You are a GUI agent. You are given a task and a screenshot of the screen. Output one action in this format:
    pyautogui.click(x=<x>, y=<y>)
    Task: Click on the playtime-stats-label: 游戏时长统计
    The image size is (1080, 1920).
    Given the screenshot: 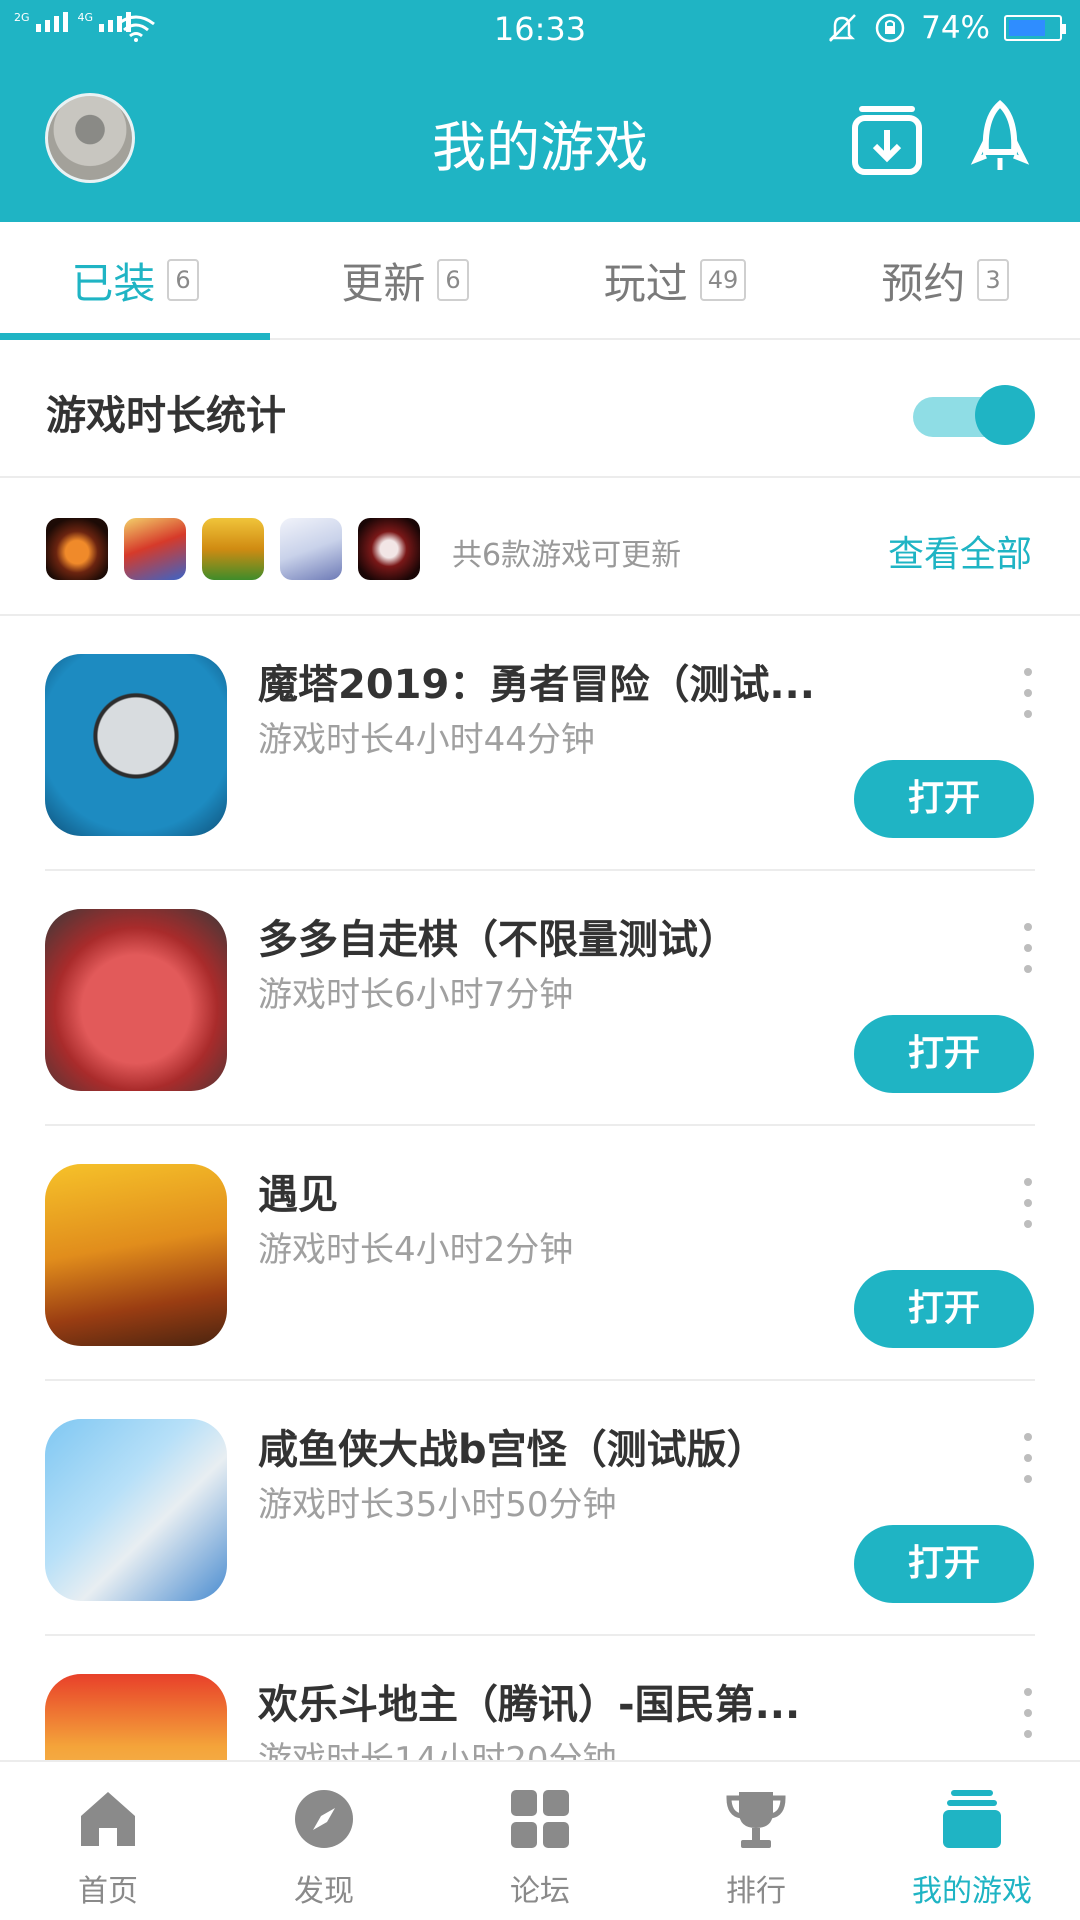 What is the action you would take?
    pyautogui.click(x=166, y=416)
    